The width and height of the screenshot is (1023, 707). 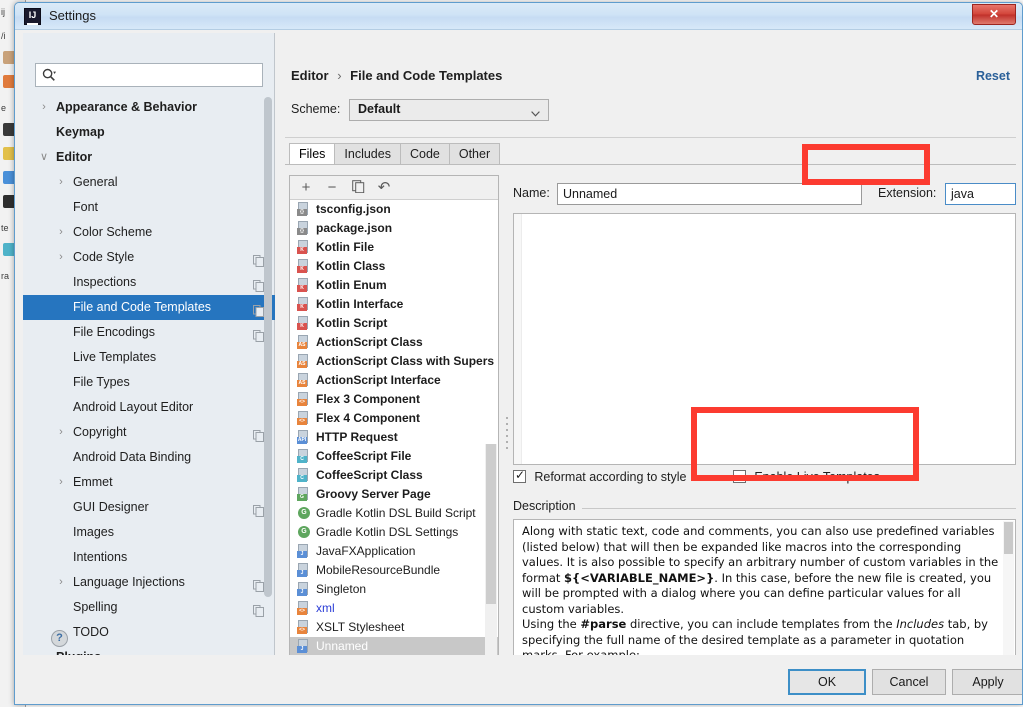 What do you see at coordinates (304, 532) in the screenshot?
I see `gradle-icon: G` at bounding box center [304, 532].